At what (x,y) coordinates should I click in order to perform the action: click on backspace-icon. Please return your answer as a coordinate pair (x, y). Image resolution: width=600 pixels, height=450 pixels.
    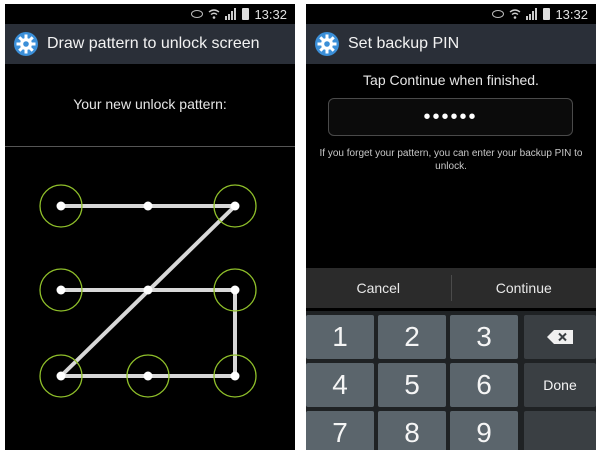
    Looking at the image, I should click on (560, 337).